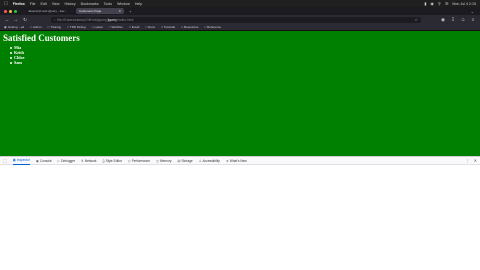 Image resolution: width=480 pixels, height=270 pixels. What do you see at coordinates (468, 160) in the screenshot?
I see `dock-options-icon: ⋮` at bounding box center [468, 160].